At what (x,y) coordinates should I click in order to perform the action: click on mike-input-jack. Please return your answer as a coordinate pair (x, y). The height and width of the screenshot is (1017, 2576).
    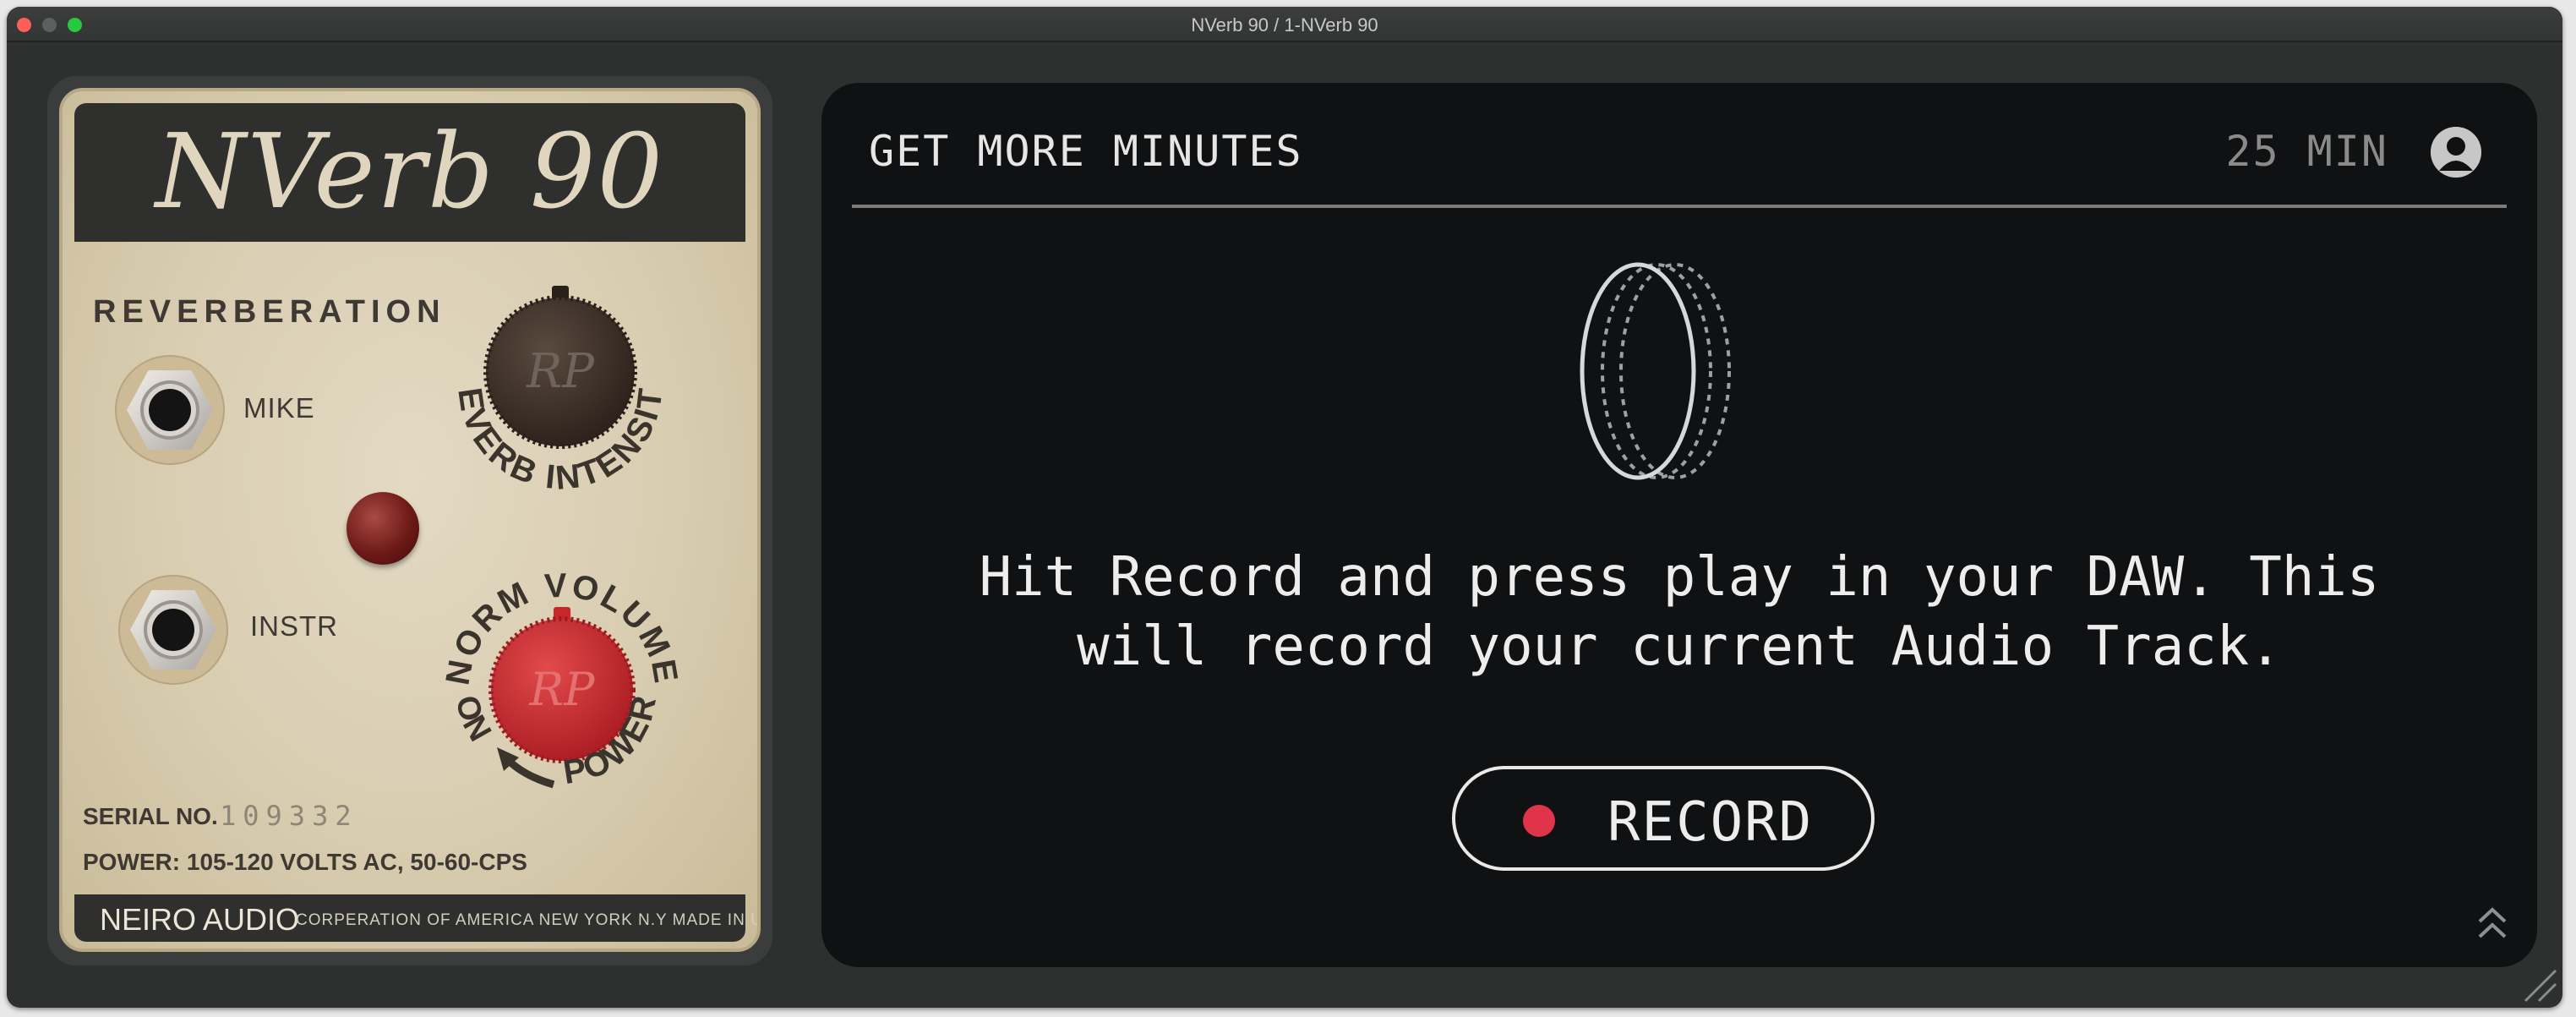
    Looking at the image, I should click on (170, 410).